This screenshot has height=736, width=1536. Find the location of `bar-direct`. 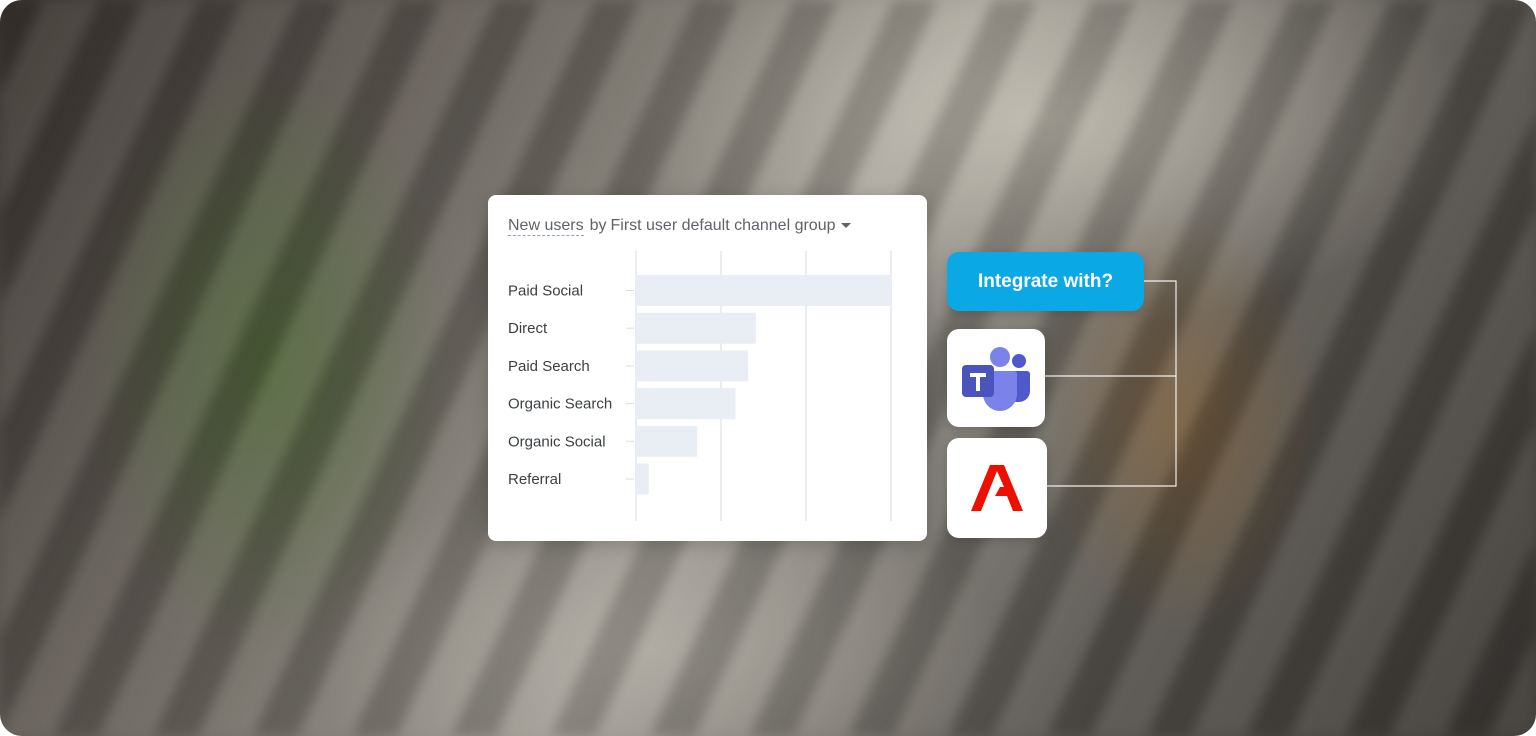

bar-direct is located at coordinates (696, 328).